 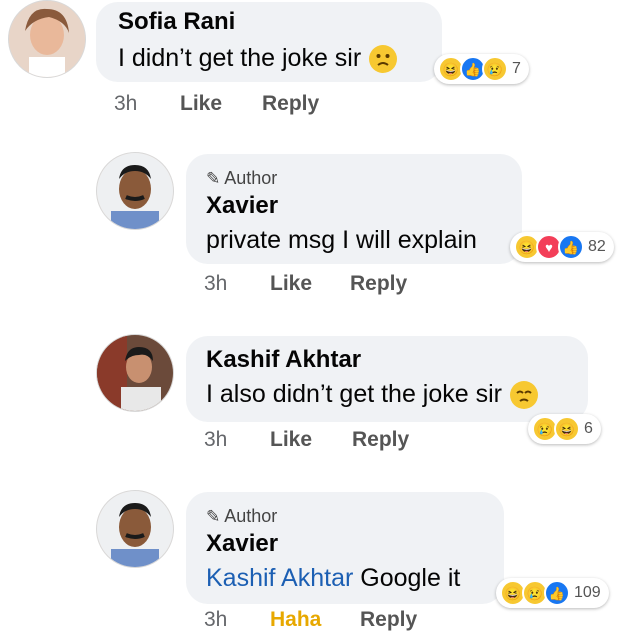 What do you see at coordinates (383, 59) in the screenshot?
I see `frown-emoji-icon` at bounding box center [383, 59].